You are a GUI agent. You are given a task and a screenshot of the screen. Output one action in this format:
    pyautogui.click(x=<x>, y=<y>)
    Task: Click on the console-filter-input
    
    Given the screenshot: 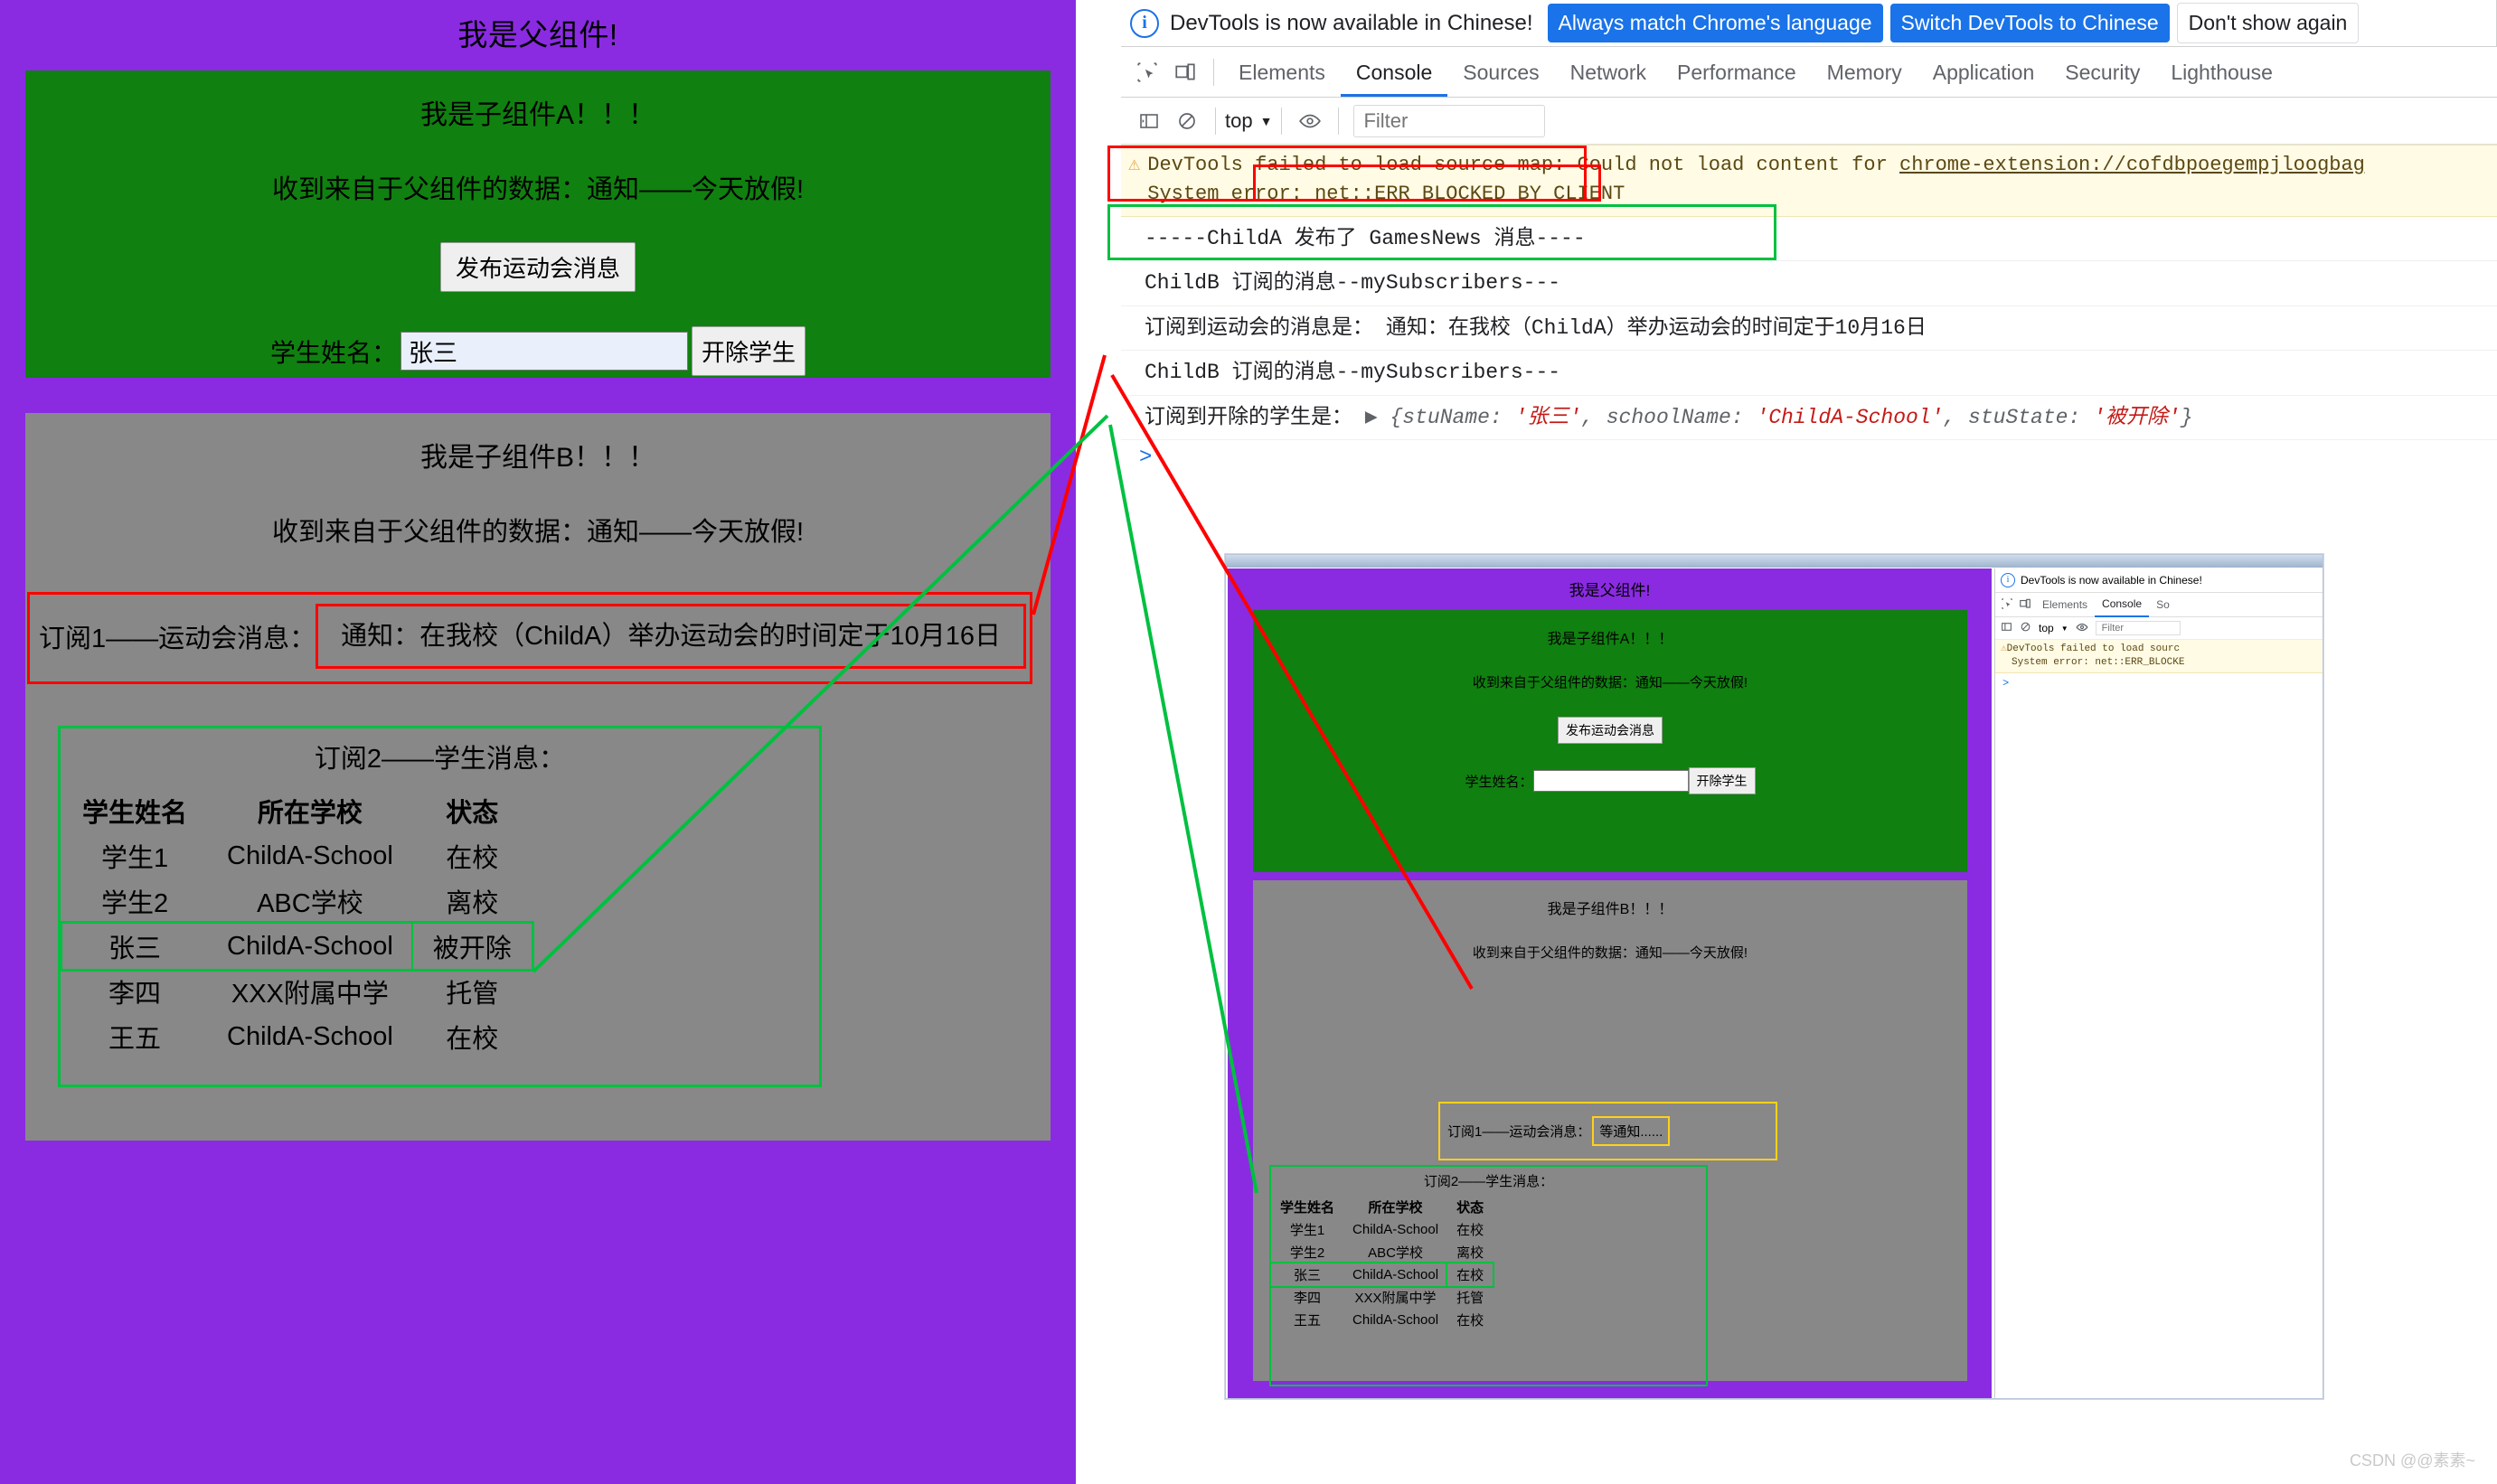 What is the action you would take?
    pyautogui.click(x=1449, y=121)
    